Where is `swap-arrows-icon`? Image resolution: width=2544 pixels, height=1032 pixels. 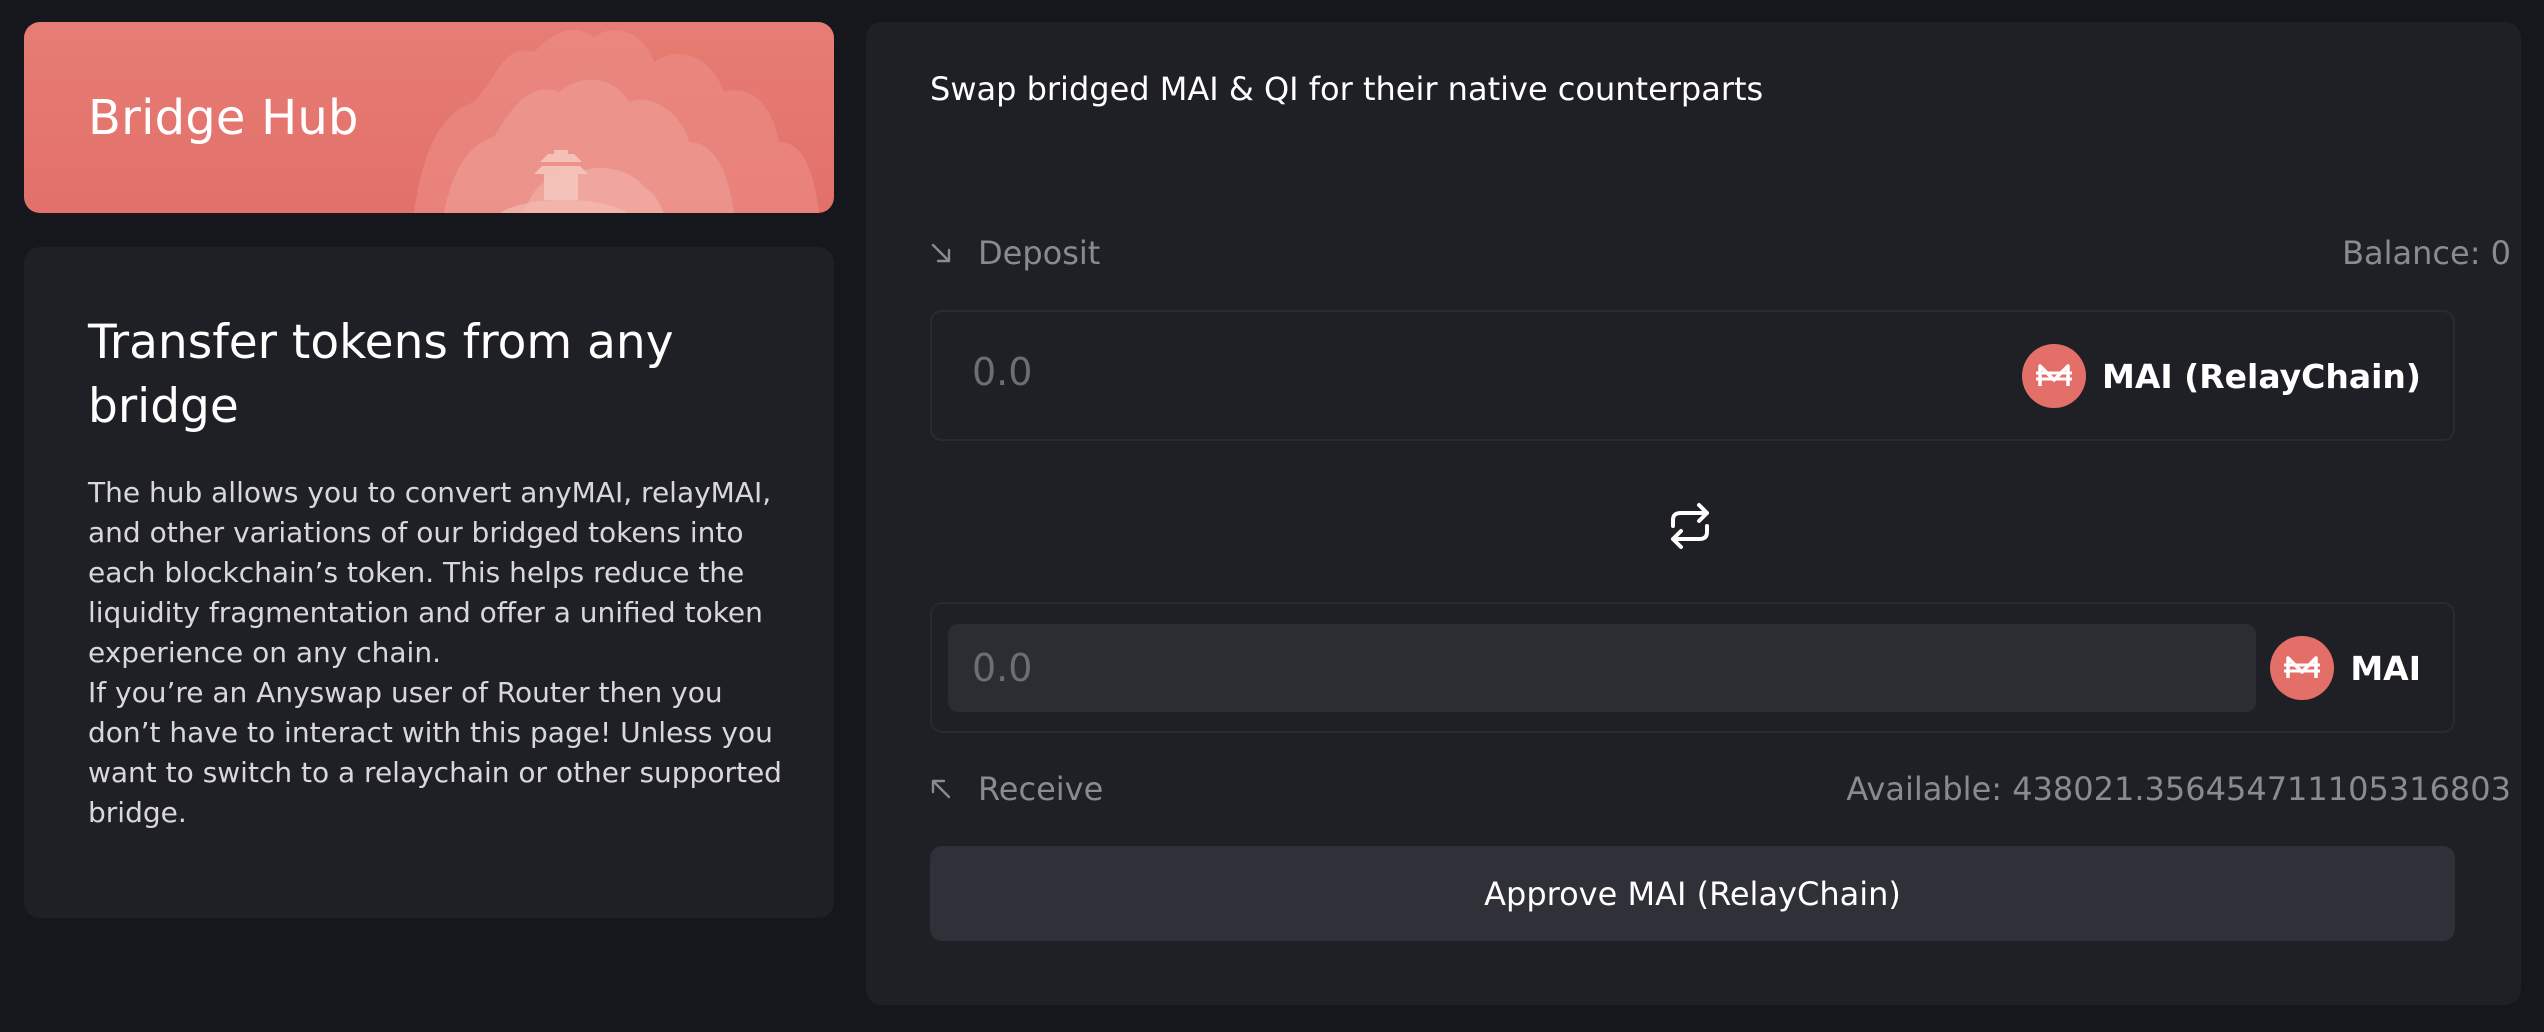 swap-arrows-icon is located at coordinates (1690, 526).